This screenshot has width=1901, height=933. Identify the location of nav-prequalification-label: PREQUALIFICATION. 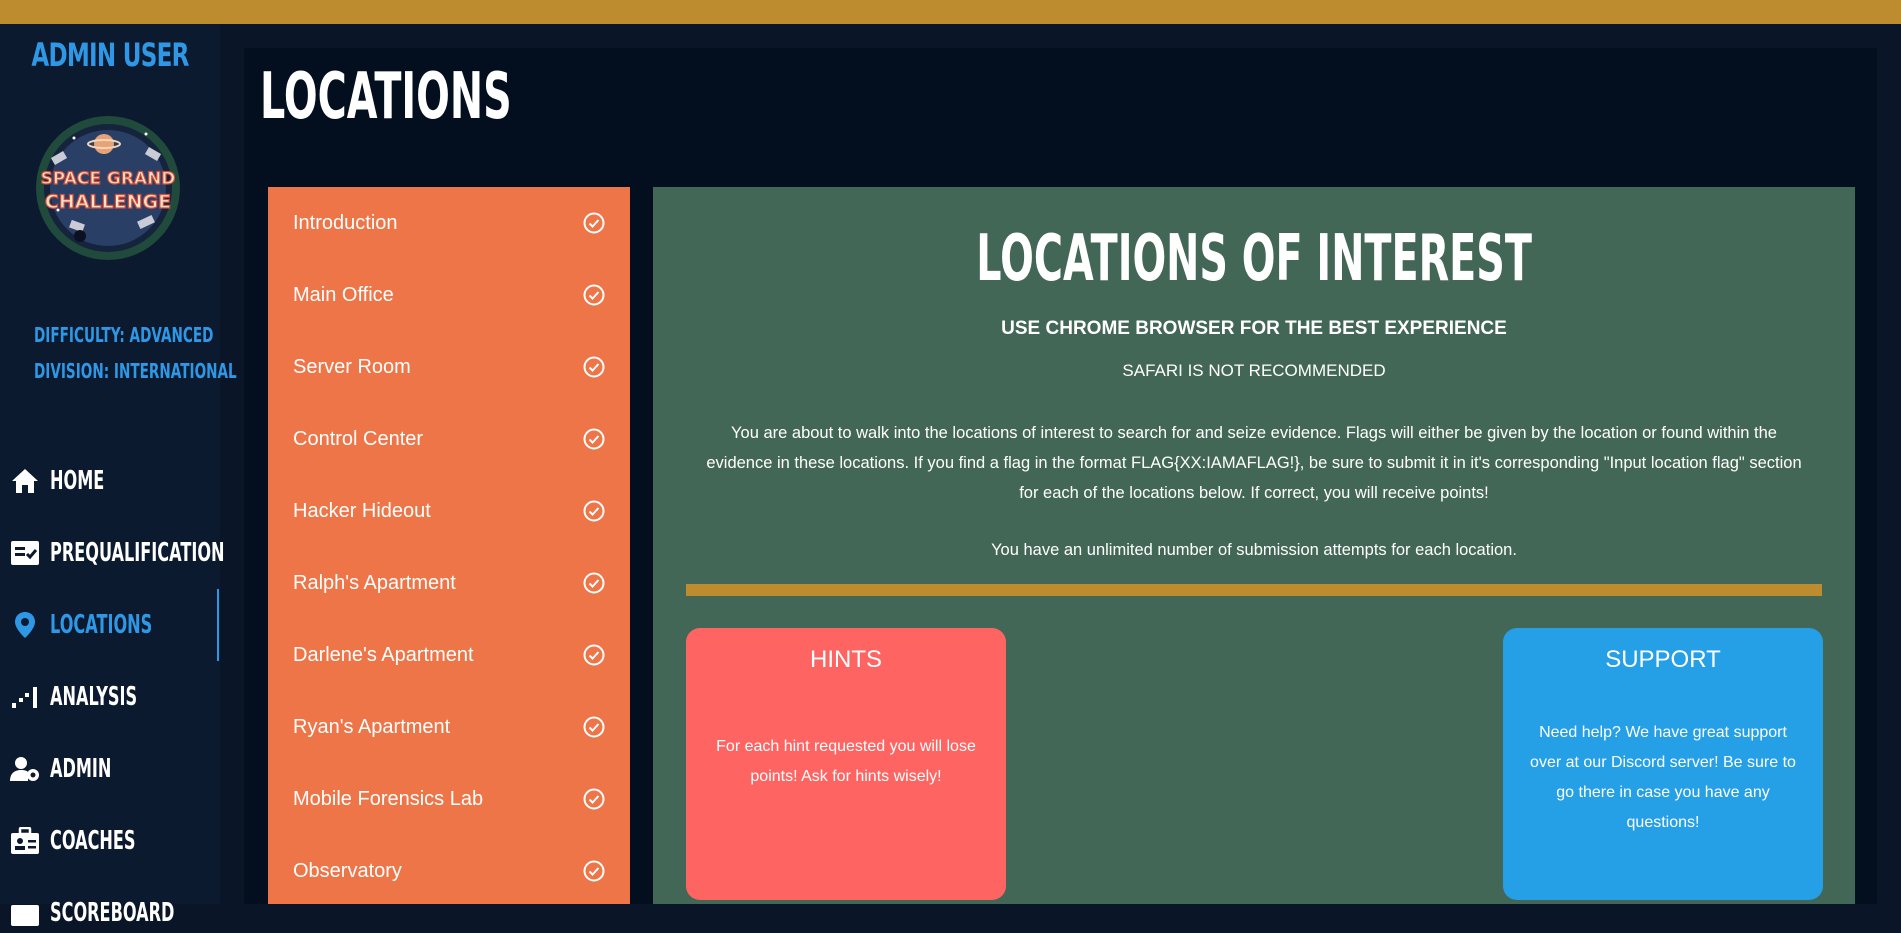
(137, 553).